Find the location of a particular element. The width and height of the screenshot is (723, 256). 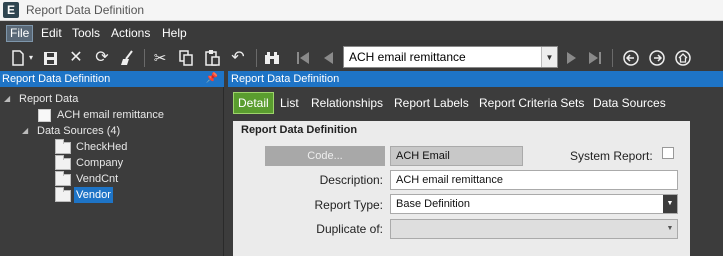

tab-report-labels: Report Labels is located at coordinates (431, 103).